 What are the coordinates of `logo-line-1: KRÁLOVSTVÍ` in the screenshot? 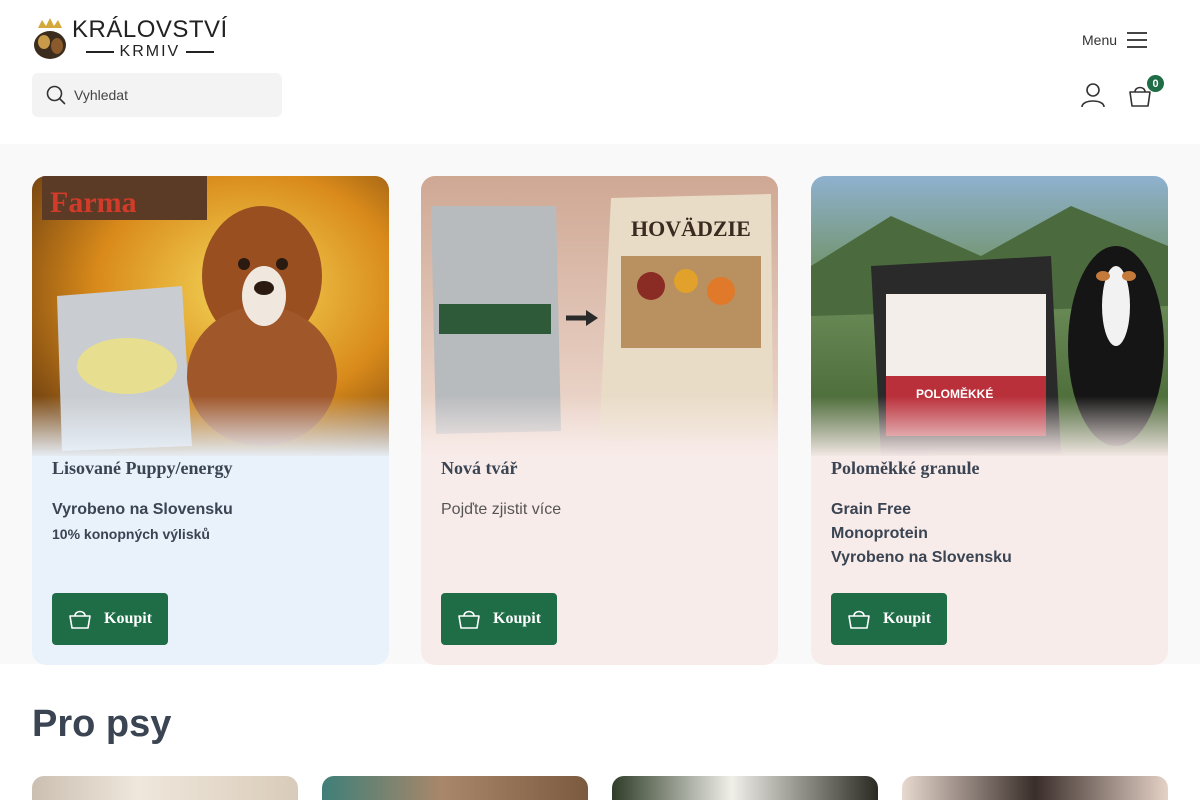 It's located at (150, 29).